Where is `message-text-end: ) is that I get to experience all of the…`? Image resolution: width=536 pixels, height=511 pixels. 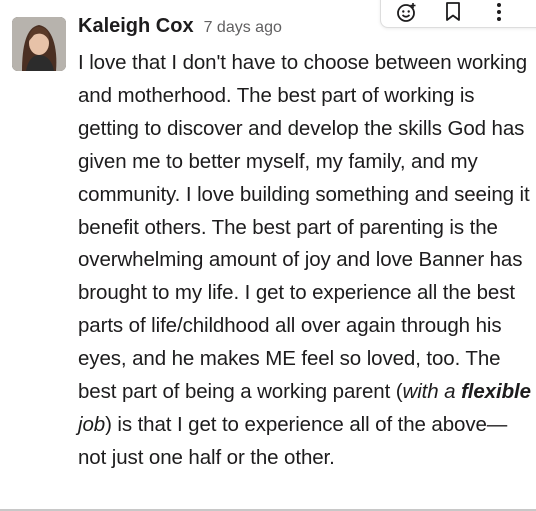 message-text-end: ) is that I get to experience all of the… is located at coordinates (293, 440).